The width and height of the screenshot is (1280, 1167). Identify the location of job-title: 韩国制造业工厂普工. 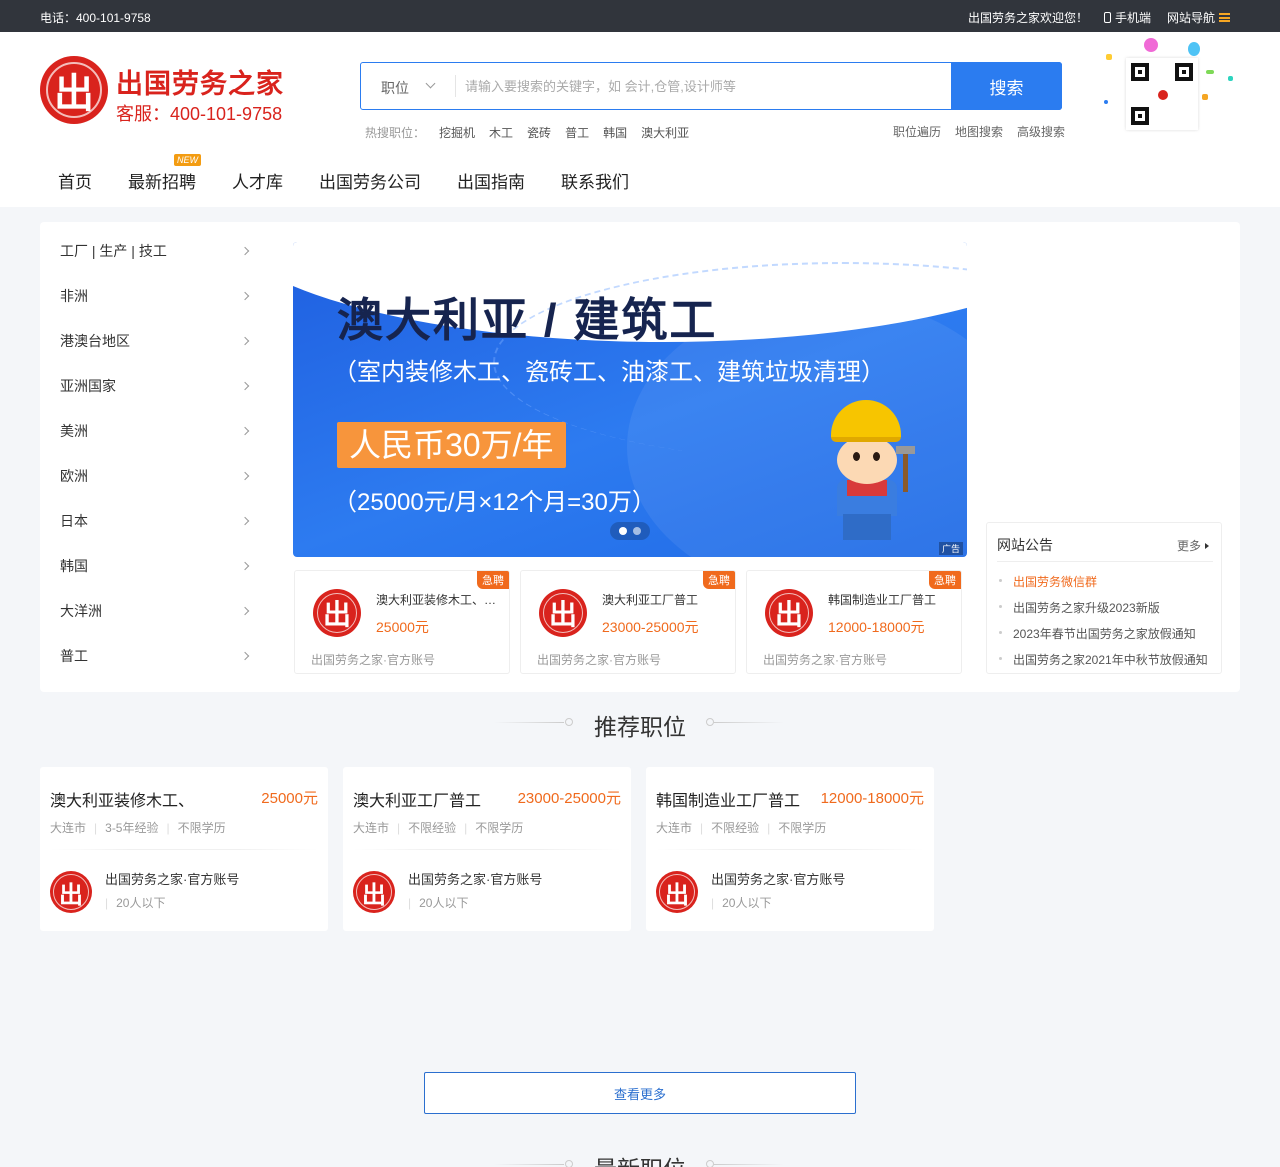
(728, 801).